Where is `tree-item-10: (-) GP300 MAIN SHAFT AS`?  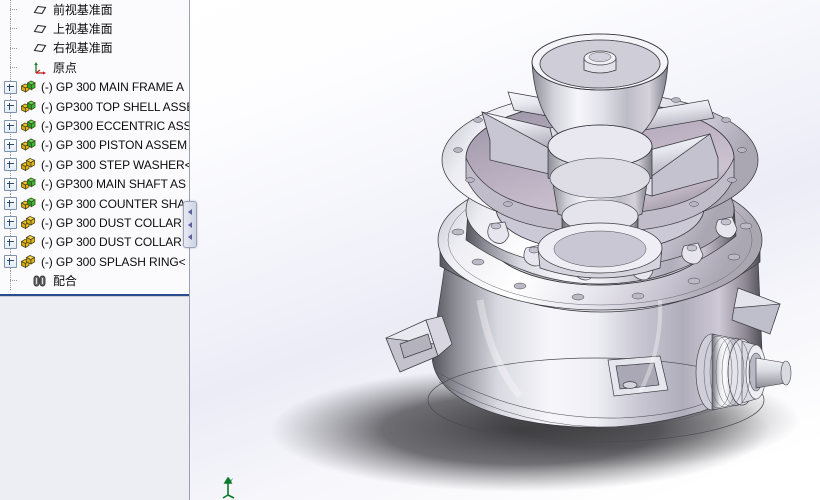
tree-item-10: (-) GP300 MAIN SHAFT AS is located at coordinates (94, 184).